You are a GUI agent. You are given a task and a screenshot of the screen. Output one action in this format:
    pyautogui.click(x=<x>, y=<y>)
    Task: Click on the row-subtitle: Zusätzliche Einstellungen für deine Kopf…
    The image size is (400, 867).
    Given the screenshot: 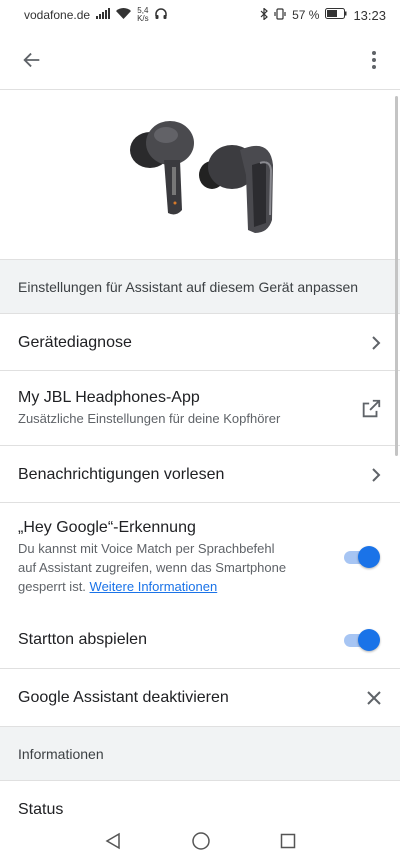 What is the action you would take?
    pyautogui.click(x=149, y=418)
    